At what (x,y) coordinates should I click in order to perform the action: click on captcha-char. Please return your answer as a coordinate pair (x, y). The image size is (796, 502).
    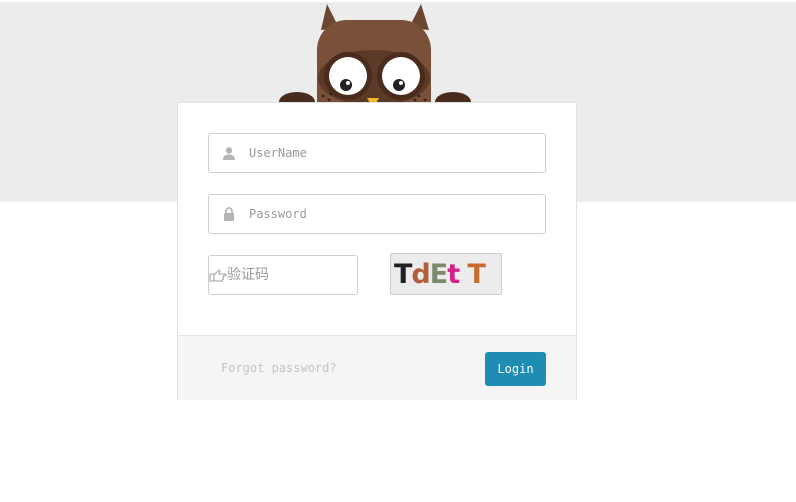
    Looking at the image, I should click on (463, 274).